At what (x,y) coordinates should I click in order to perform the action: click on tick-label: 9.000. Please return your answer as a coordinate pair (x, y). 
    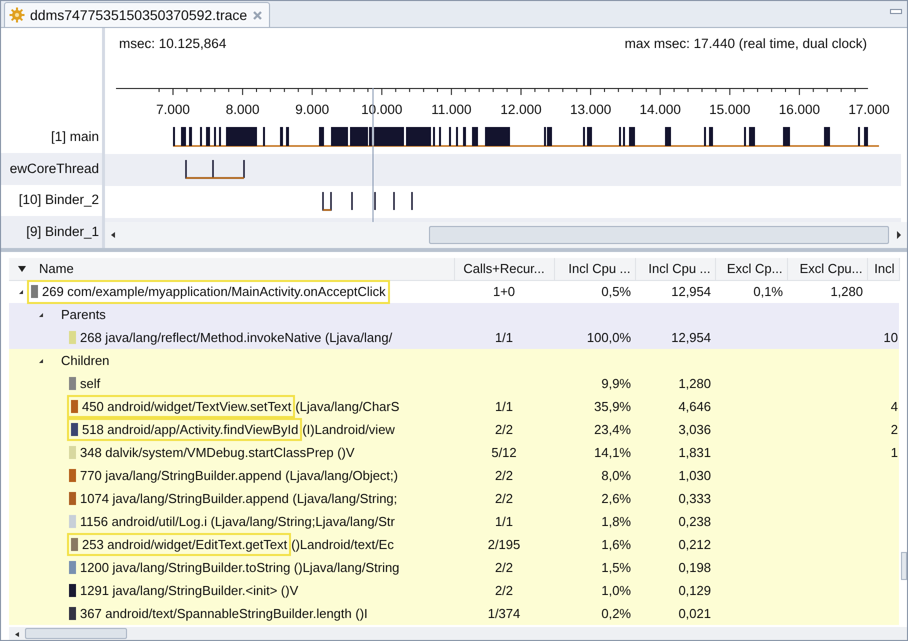
    Looking at the image, I should click on (312, 109).